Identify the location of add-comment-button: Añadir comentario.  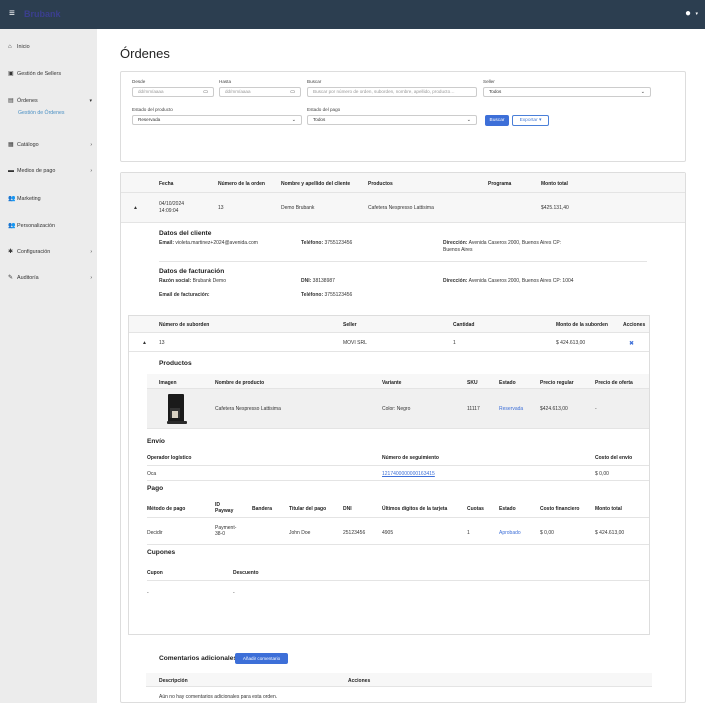
(261, 658).